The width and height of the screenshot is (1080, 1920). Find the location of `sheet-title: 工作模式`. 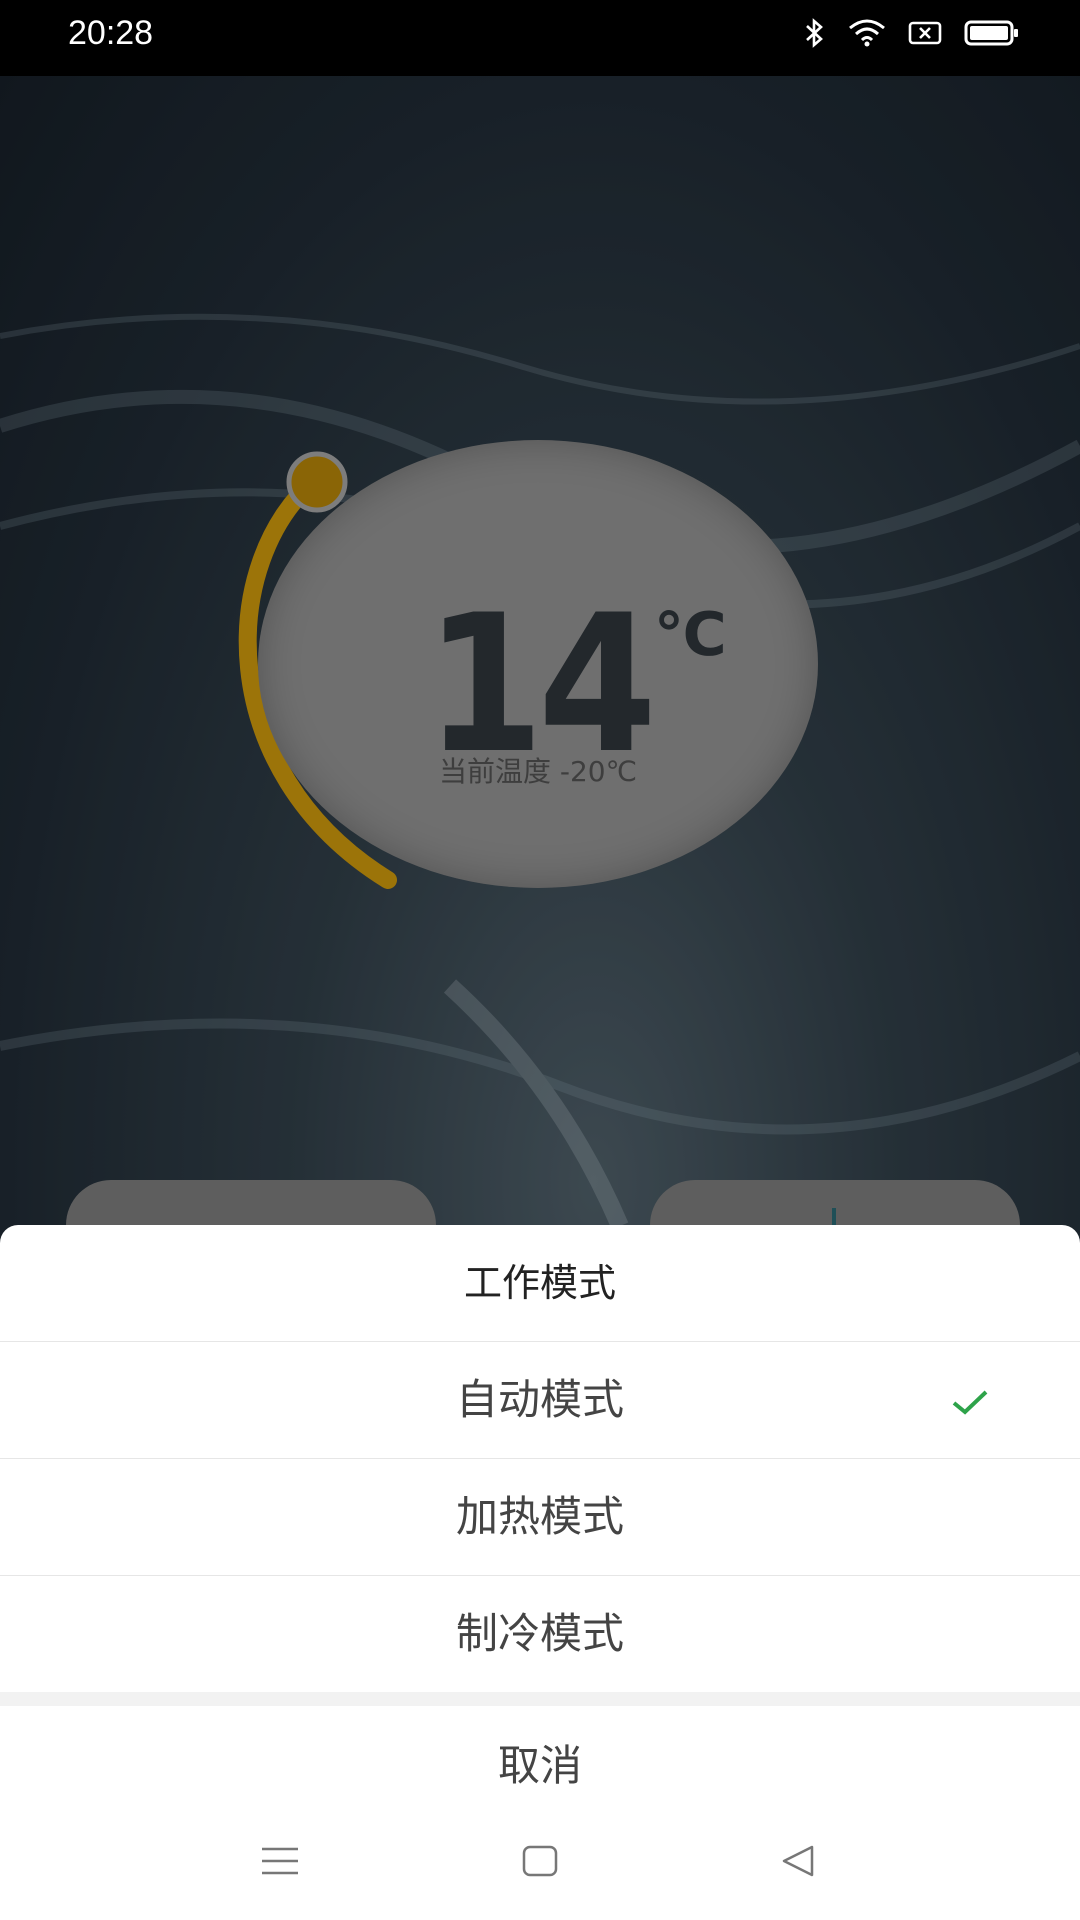

sheet-title: 工作模式 is located at coordinates (540, 1283).